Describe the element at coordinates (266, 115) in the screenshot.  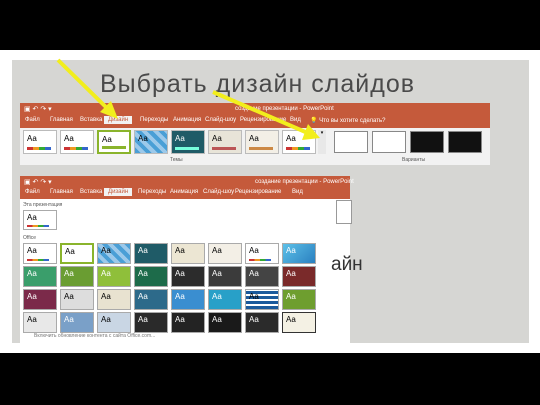
I see `arrow-to-gallery-button` at that location.